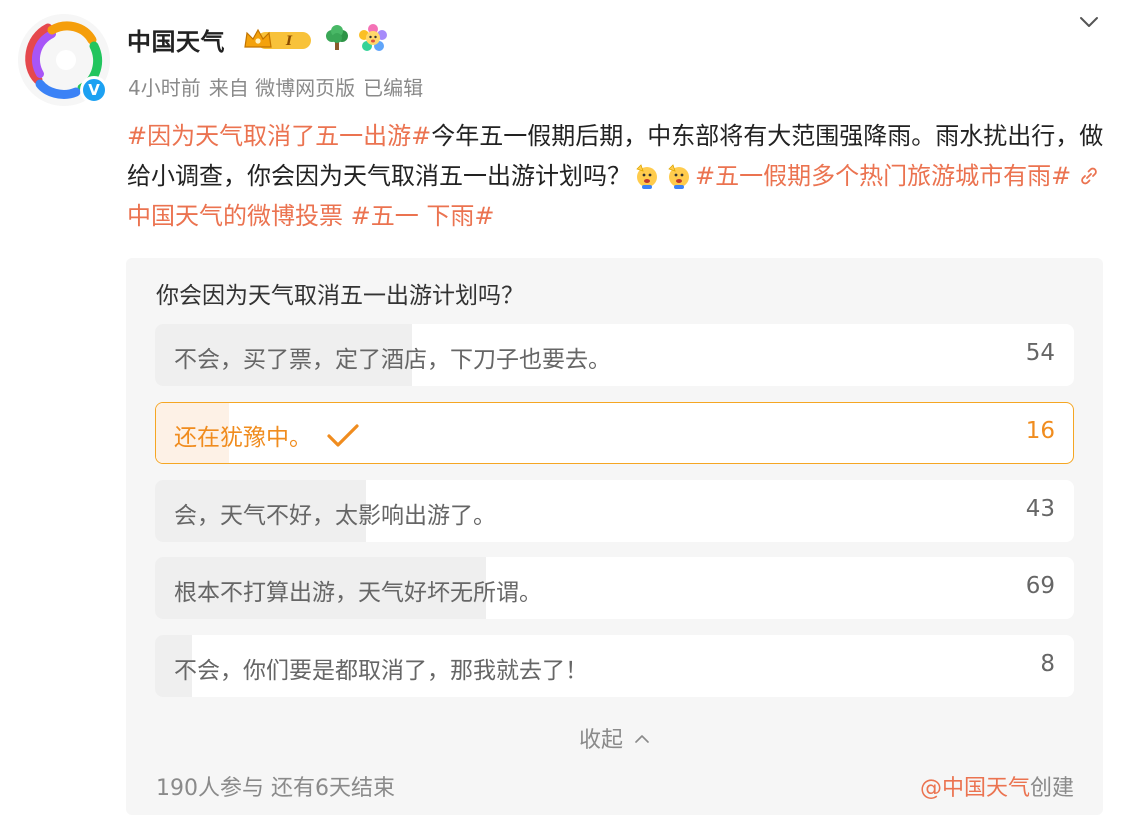 The width and height of the screenshot is (1137, 815). I want to click on post-time: 4小时前, so click(164, 86).